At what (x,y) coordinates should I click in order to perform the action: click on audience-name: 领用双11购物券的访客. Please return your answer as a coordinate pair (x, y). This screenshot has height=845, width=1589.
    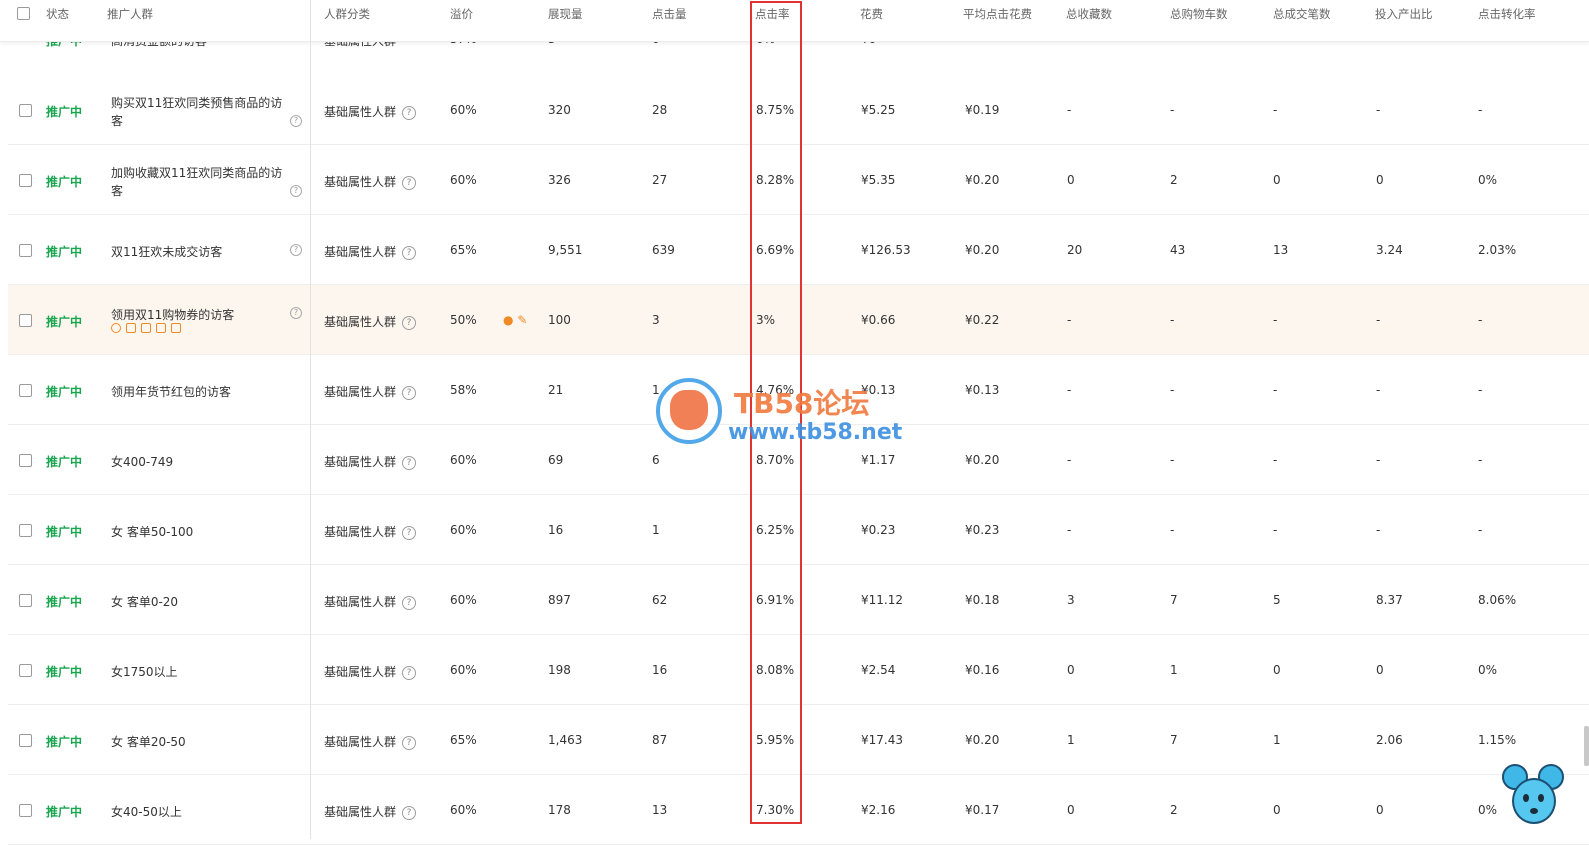
    Looking at the image, I should click on (172, 314).